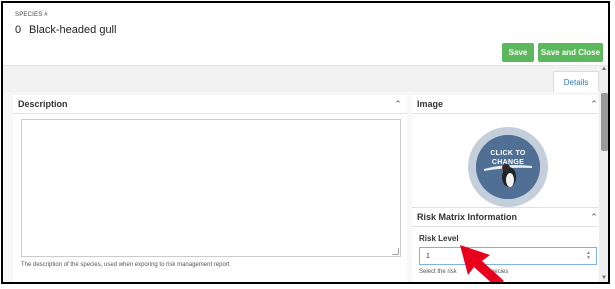  What do you see at coordinates (604, 278) in the screenshot?
I see `scroll-down-icon: ▼` at bounding box center [604, 278].